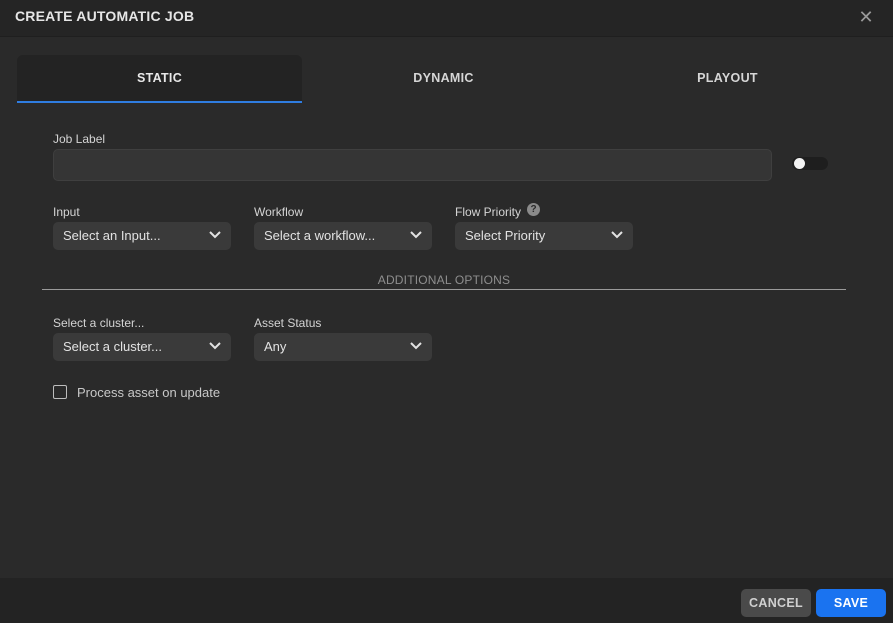 Image resolution: width=893 pixels, height=623 pixels. What do you see at coordinates (799, 163) in the screenshot?
I see `toggle-knob` at bounding box center [799, 163].